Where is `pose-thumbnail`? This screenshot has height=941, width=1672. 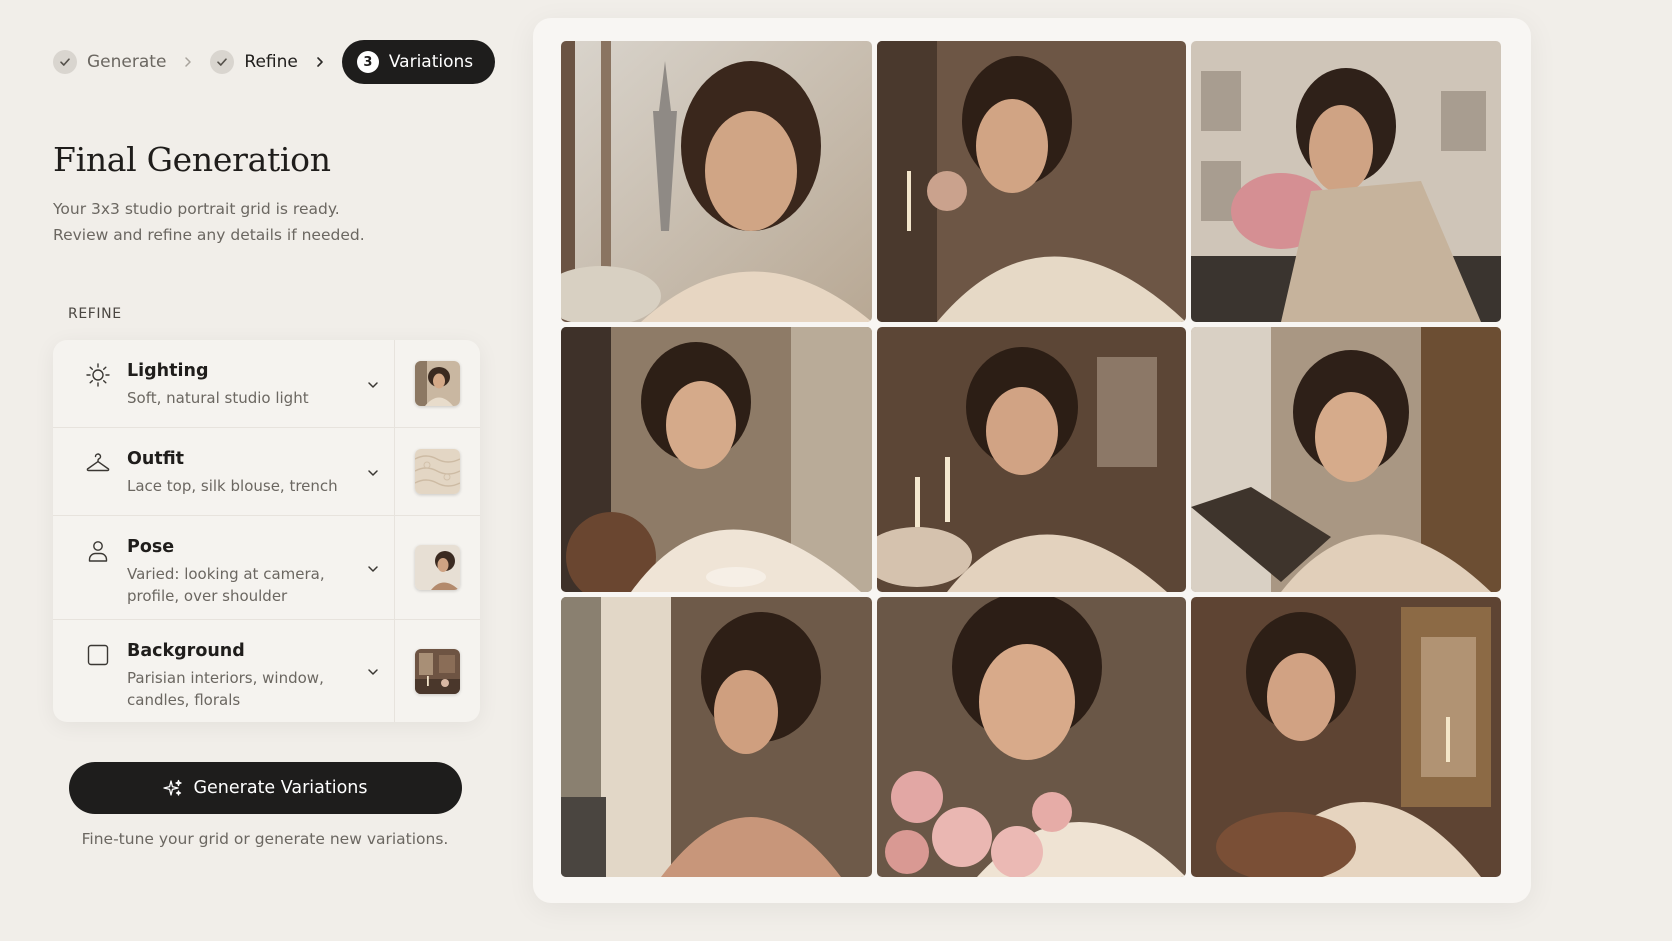
pose-thumbnail is located at coordinates (437, 567).